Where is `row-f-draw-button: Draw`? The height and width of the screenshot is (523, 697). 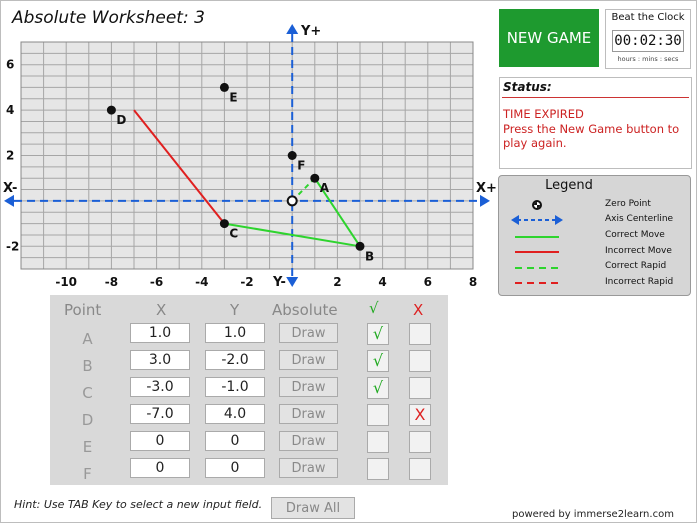 row-f-draw-button: Draw is located at coordinates (308, 468).